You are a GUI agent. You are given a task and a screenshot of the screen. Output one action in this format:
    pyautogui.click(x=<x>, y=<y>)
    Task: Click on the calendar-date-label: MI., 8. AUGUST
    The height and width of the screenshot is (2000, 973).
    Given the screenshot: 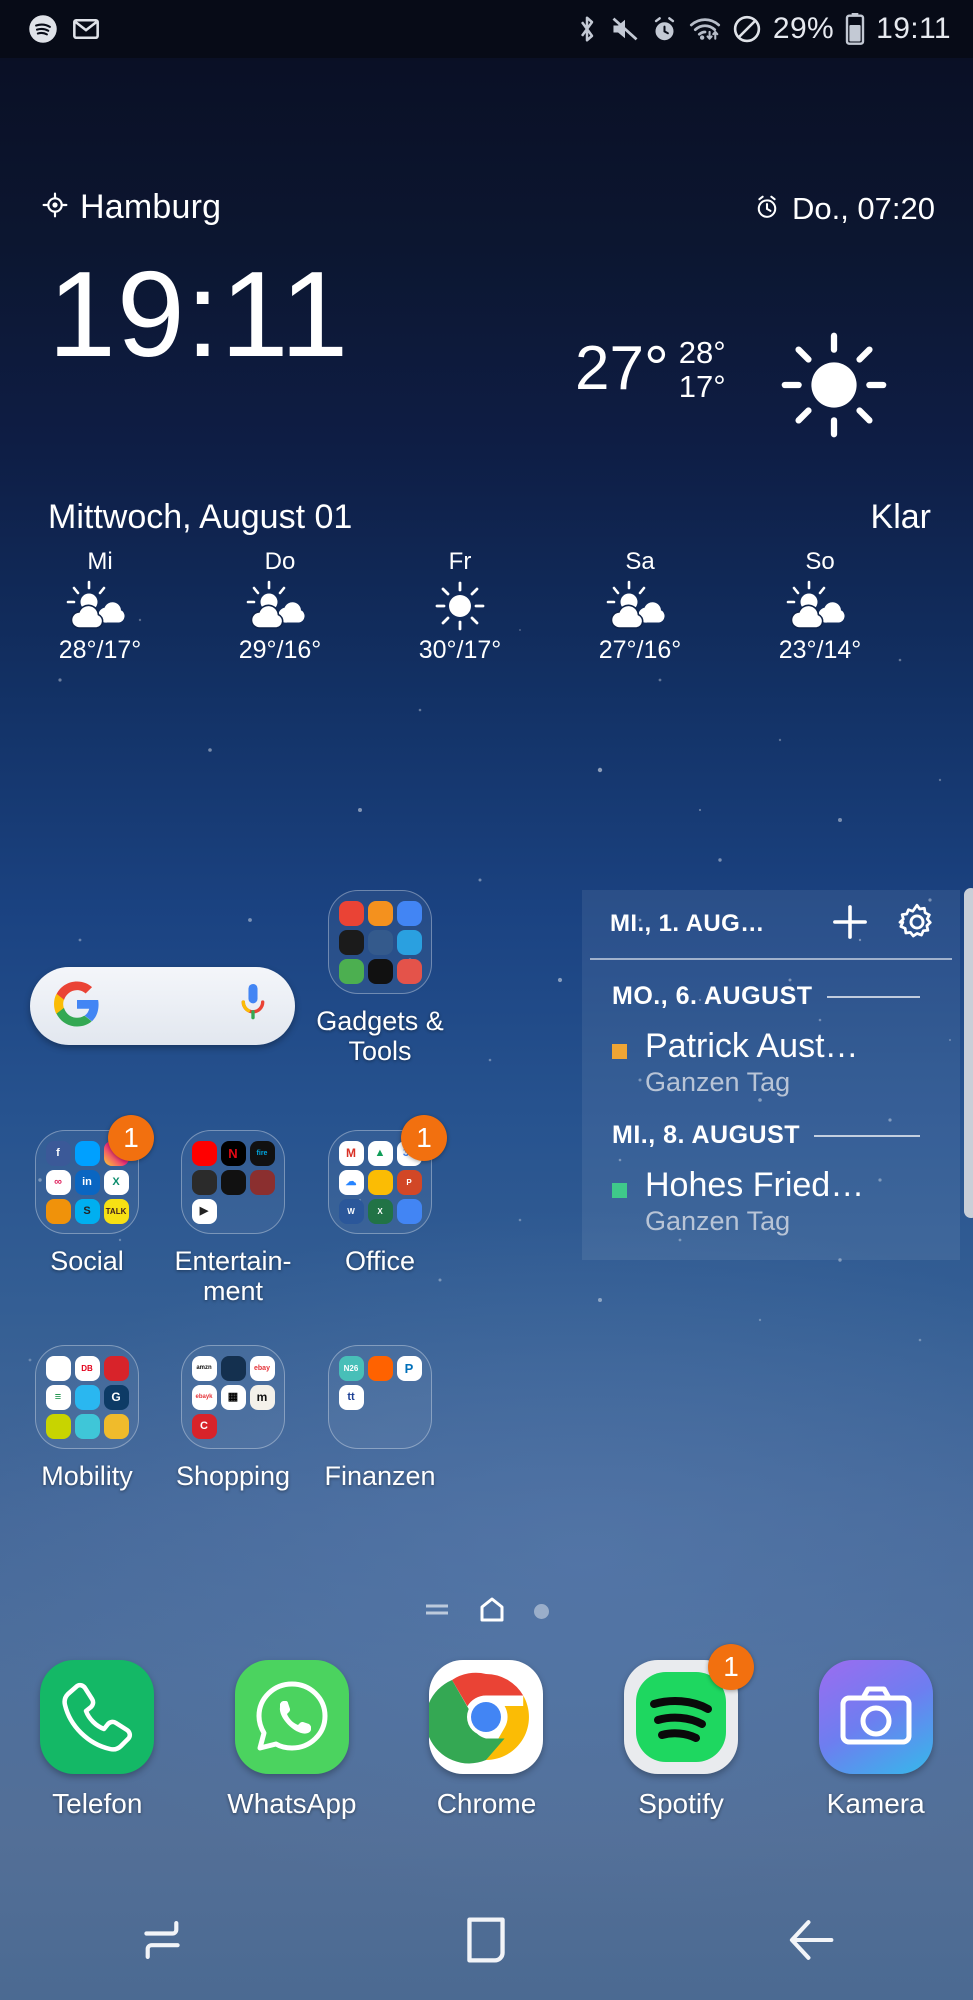 What is the action you would take?
    pyautogui.click(x=706, y=1135)
    